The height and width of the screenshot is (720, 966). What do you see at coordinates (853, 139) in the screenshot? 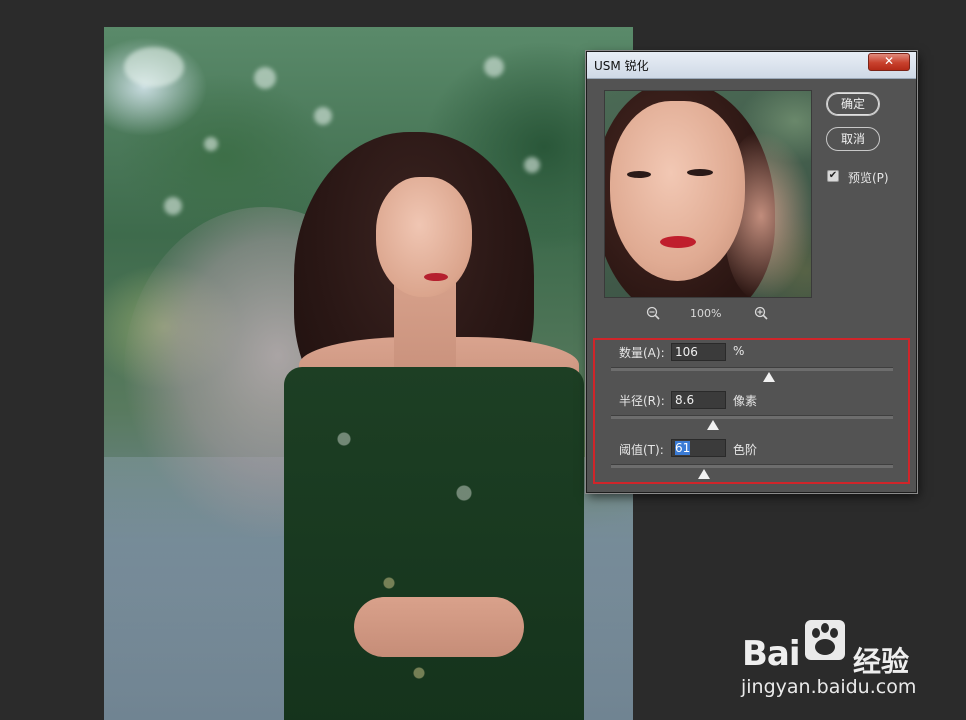
I see `cancel-button: 取消` at bounding box center [853, 139].